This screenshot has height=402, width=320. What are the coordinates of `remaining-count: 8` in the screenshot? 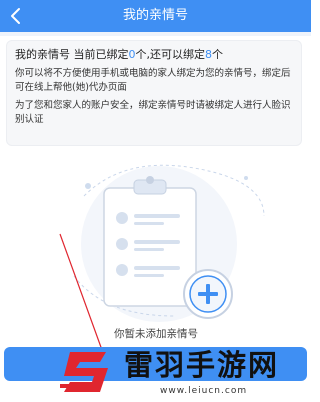 It's located at (208, 54).